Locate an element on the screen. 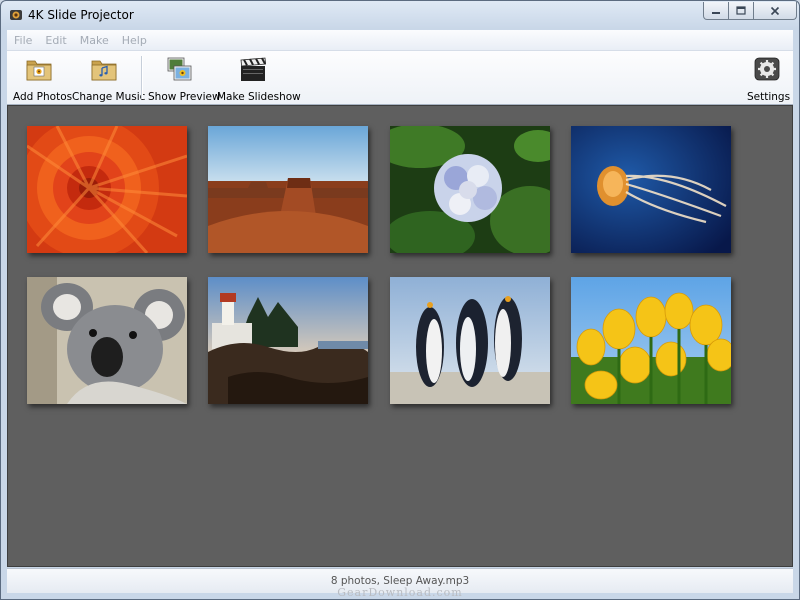 The image size is (800, 600). close-button is located at coordinates (775, 11).